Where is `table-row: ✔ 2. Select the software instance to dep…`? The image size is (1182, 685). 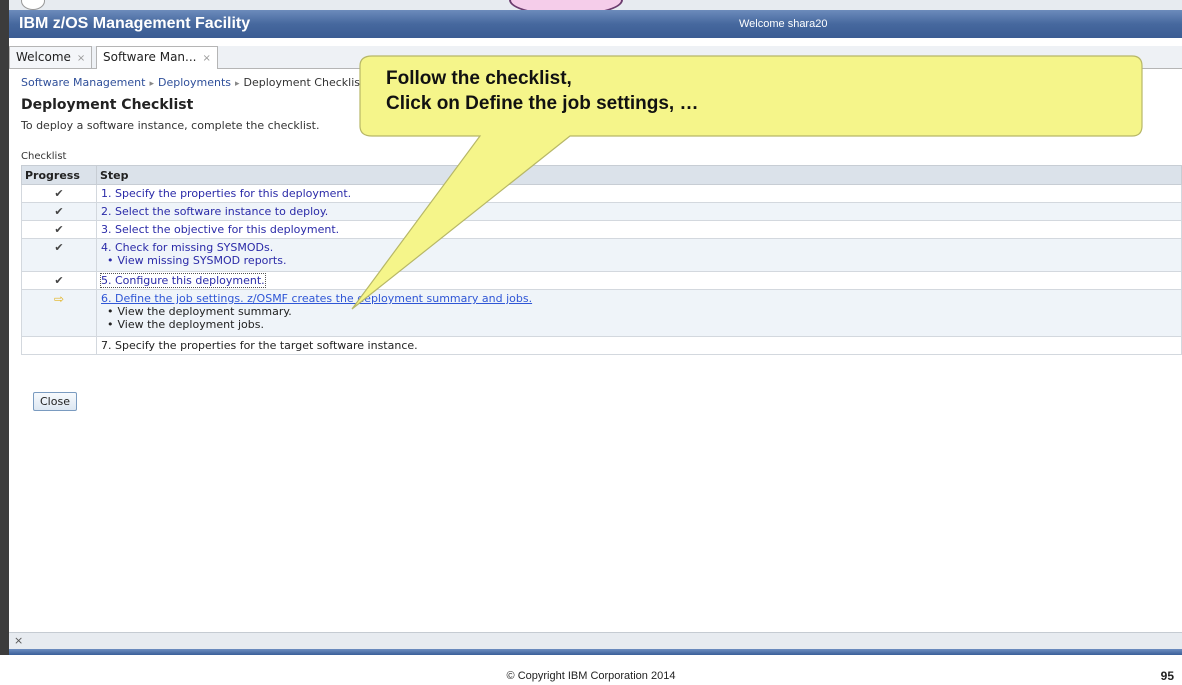 table-row: ✔ 2. Select the software instance to dep… is located at coordinates (601, 211).